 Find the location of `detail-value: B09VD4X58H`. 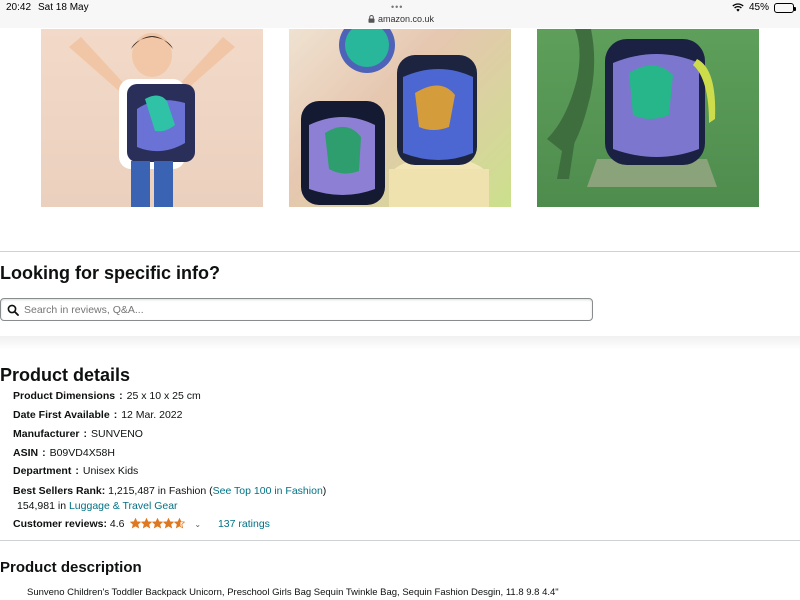

detail-value: B09VD4X58H is located at coordinates (82, 453).